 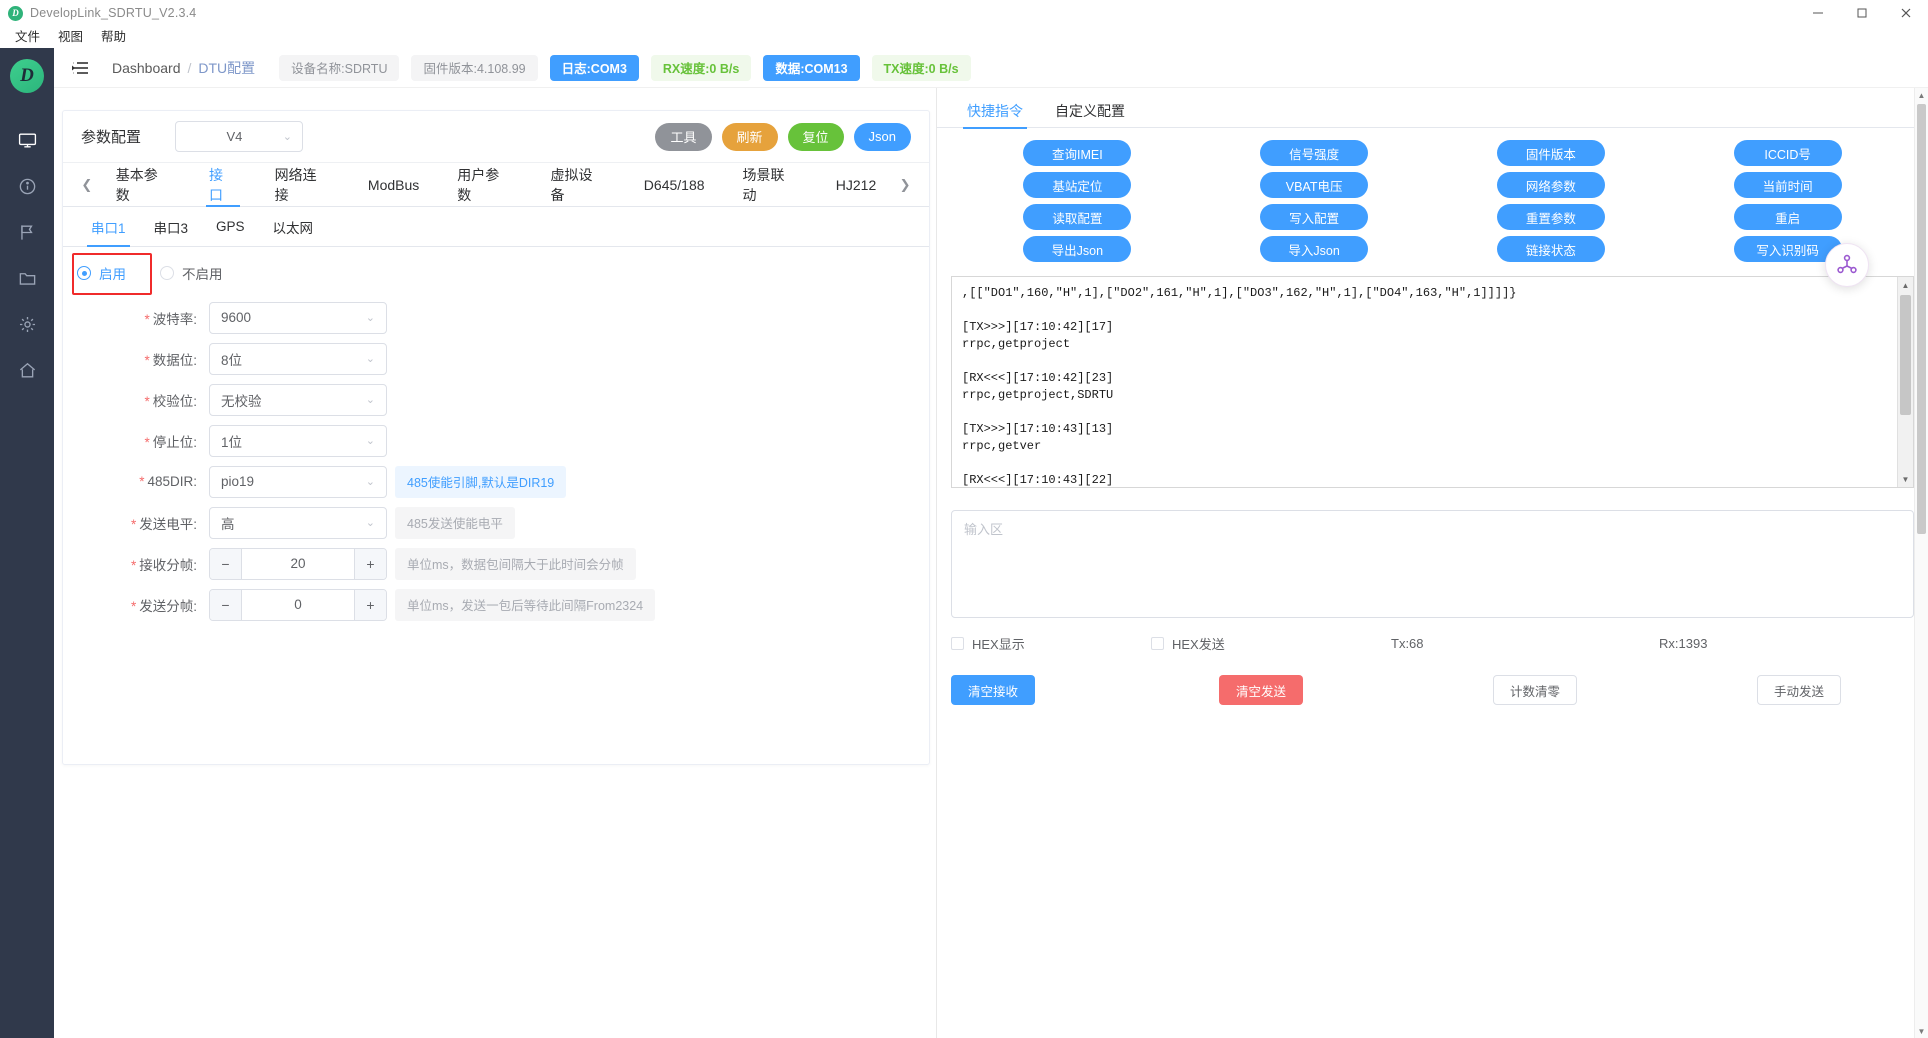 I want to click on tab-basic-params: 基本参数, so click(x=143, y=184).